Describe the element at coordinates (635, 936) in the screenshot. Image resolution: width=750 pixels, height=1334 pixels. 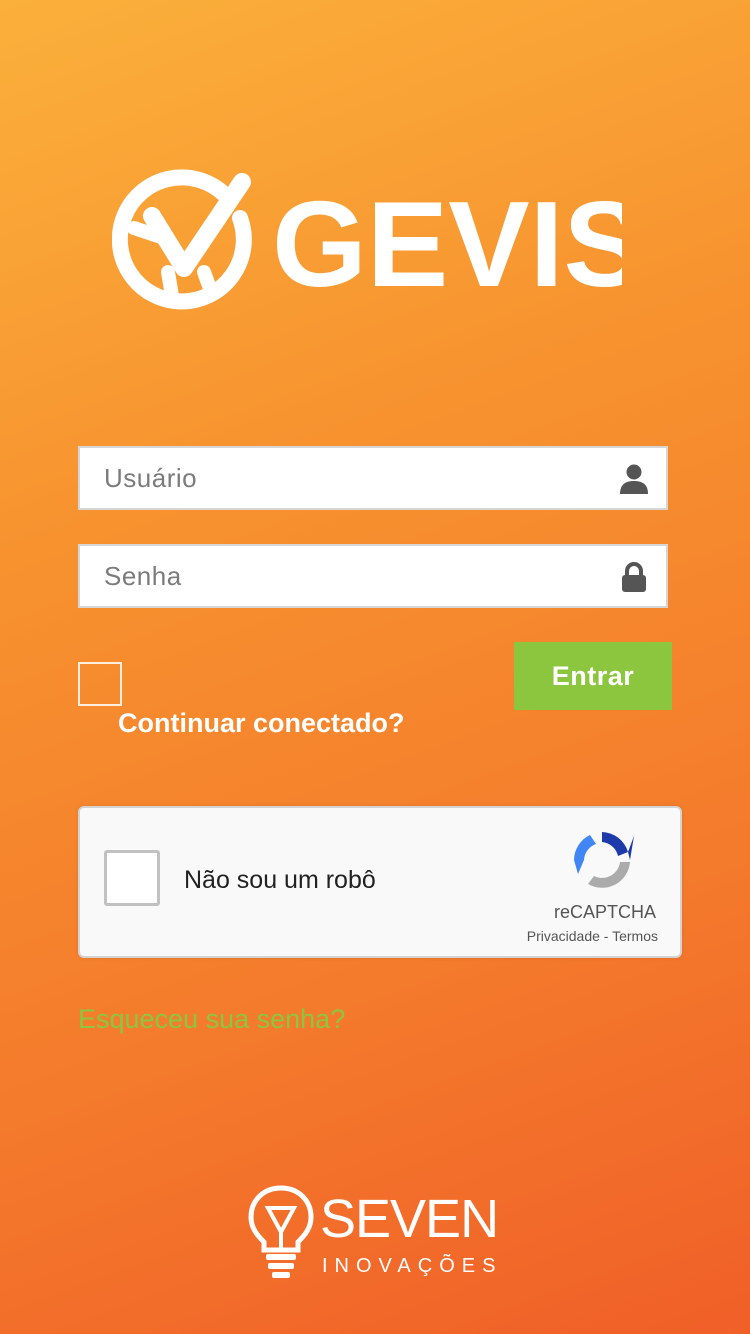
I see `recaptcha-terms-link: Termos` at that location.